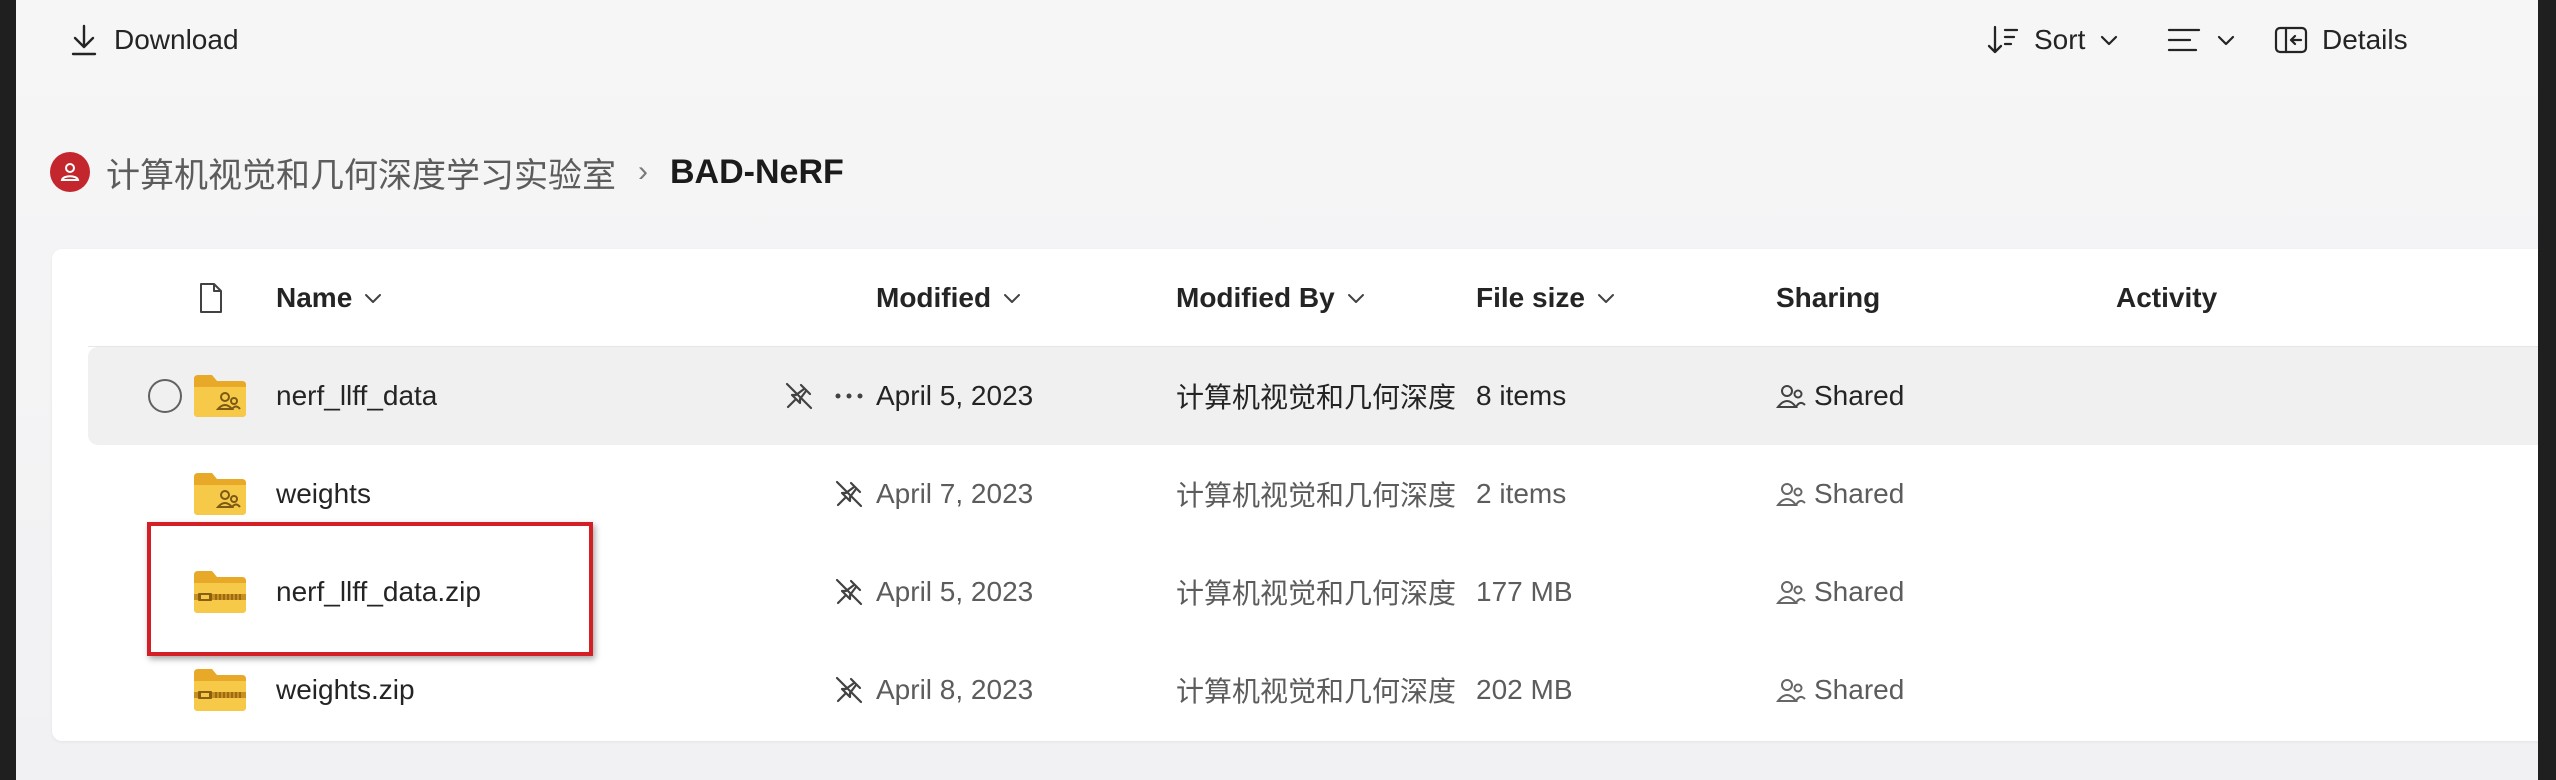 This screenshot has height=780, width=2556. What do you see at coordinates (955, 493) in the screenshot?
I see `modified-date: April 7, 2023` at bounding box center [955, 493].